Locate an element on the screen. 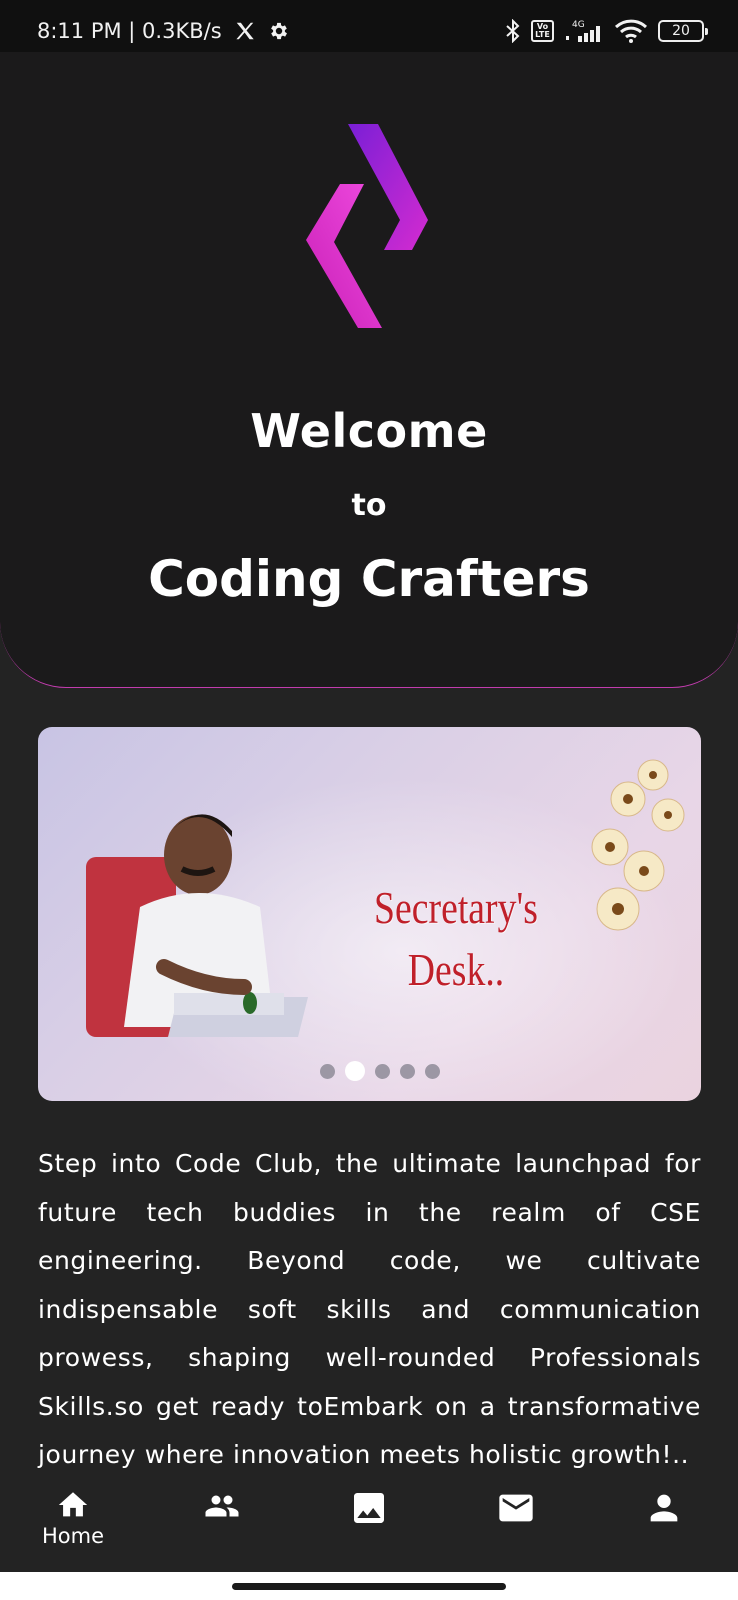 Image resolution: width=738 pixels, height=1600 pixels. status-left: 8:11 PM | 0.3KB/s is located at coordinates (163, 31).